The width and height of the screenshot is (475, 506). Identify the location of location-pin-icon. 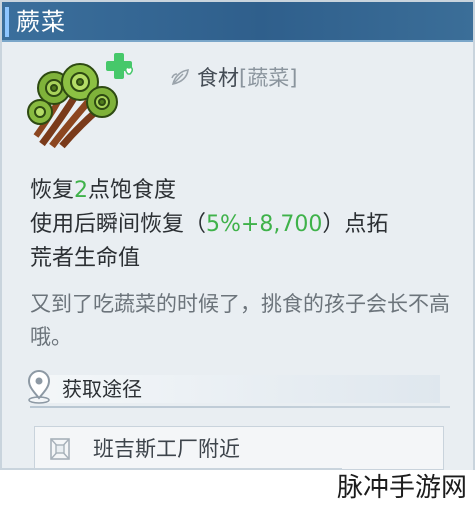
(39, 387).